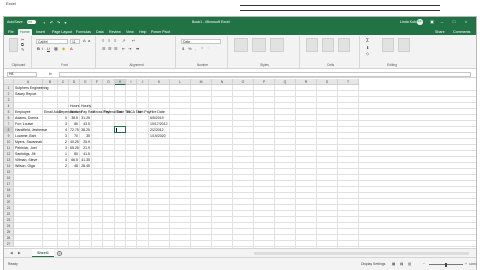 The width and height of the screenshot is (480, 270). What do you see at coordinates (84, 41) in the screenshot?
I see `grow-font-icon: A` at bounding box center [84, 41].